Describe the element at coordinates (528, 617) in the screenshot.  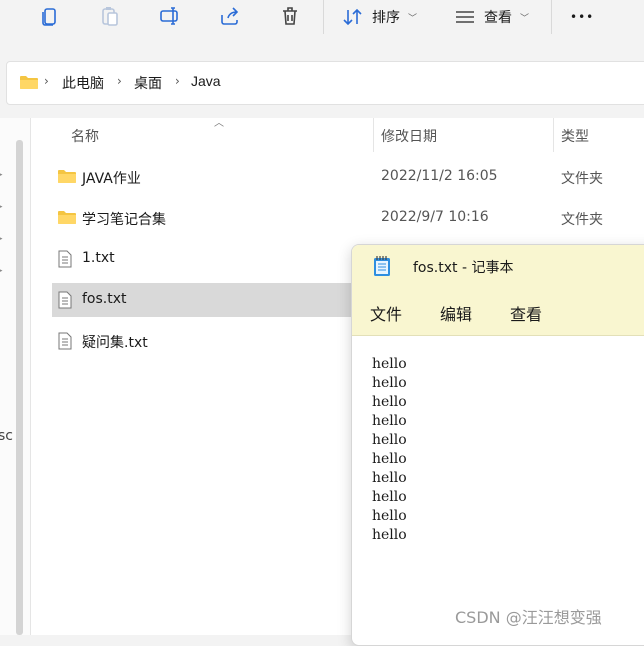
I see `watermark: CSDN @汪汪想变强` at that location.